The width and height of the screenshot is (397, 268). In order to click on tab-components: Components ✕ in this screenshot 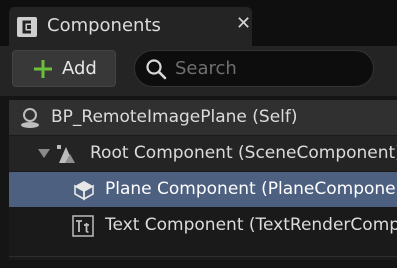, I will do `click(130, 26)`.